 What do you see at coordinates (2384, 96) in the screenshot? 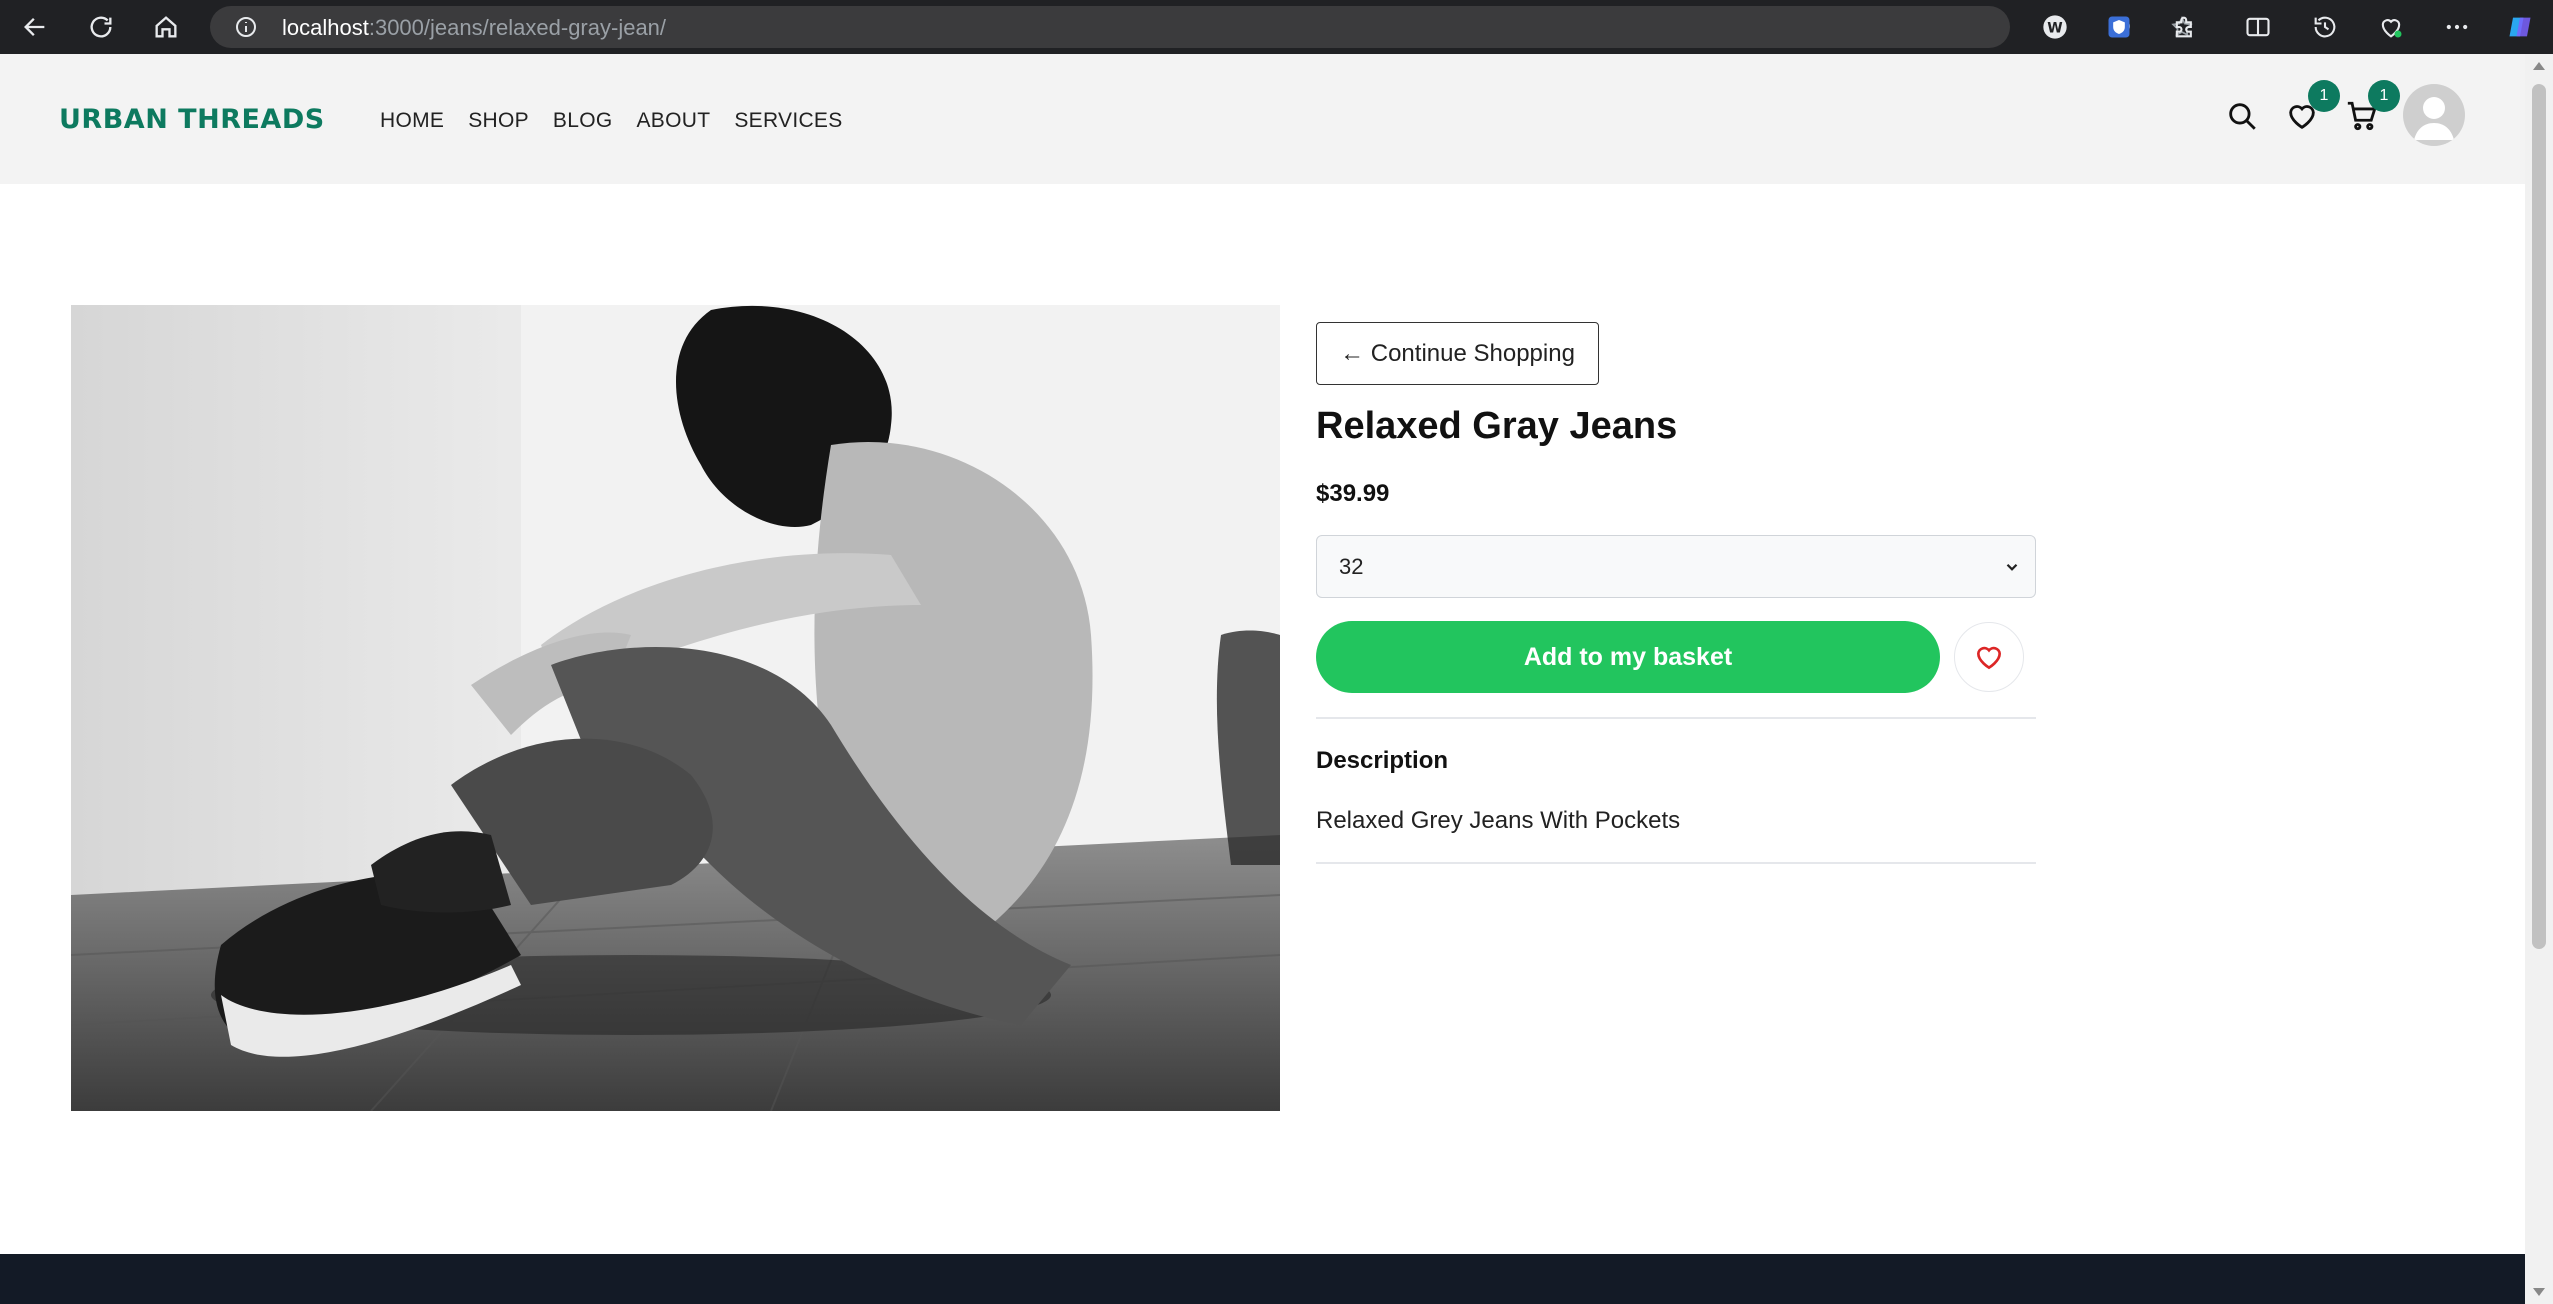
I see `cart-count-badge: 1` at bounding box center [2384, 96].